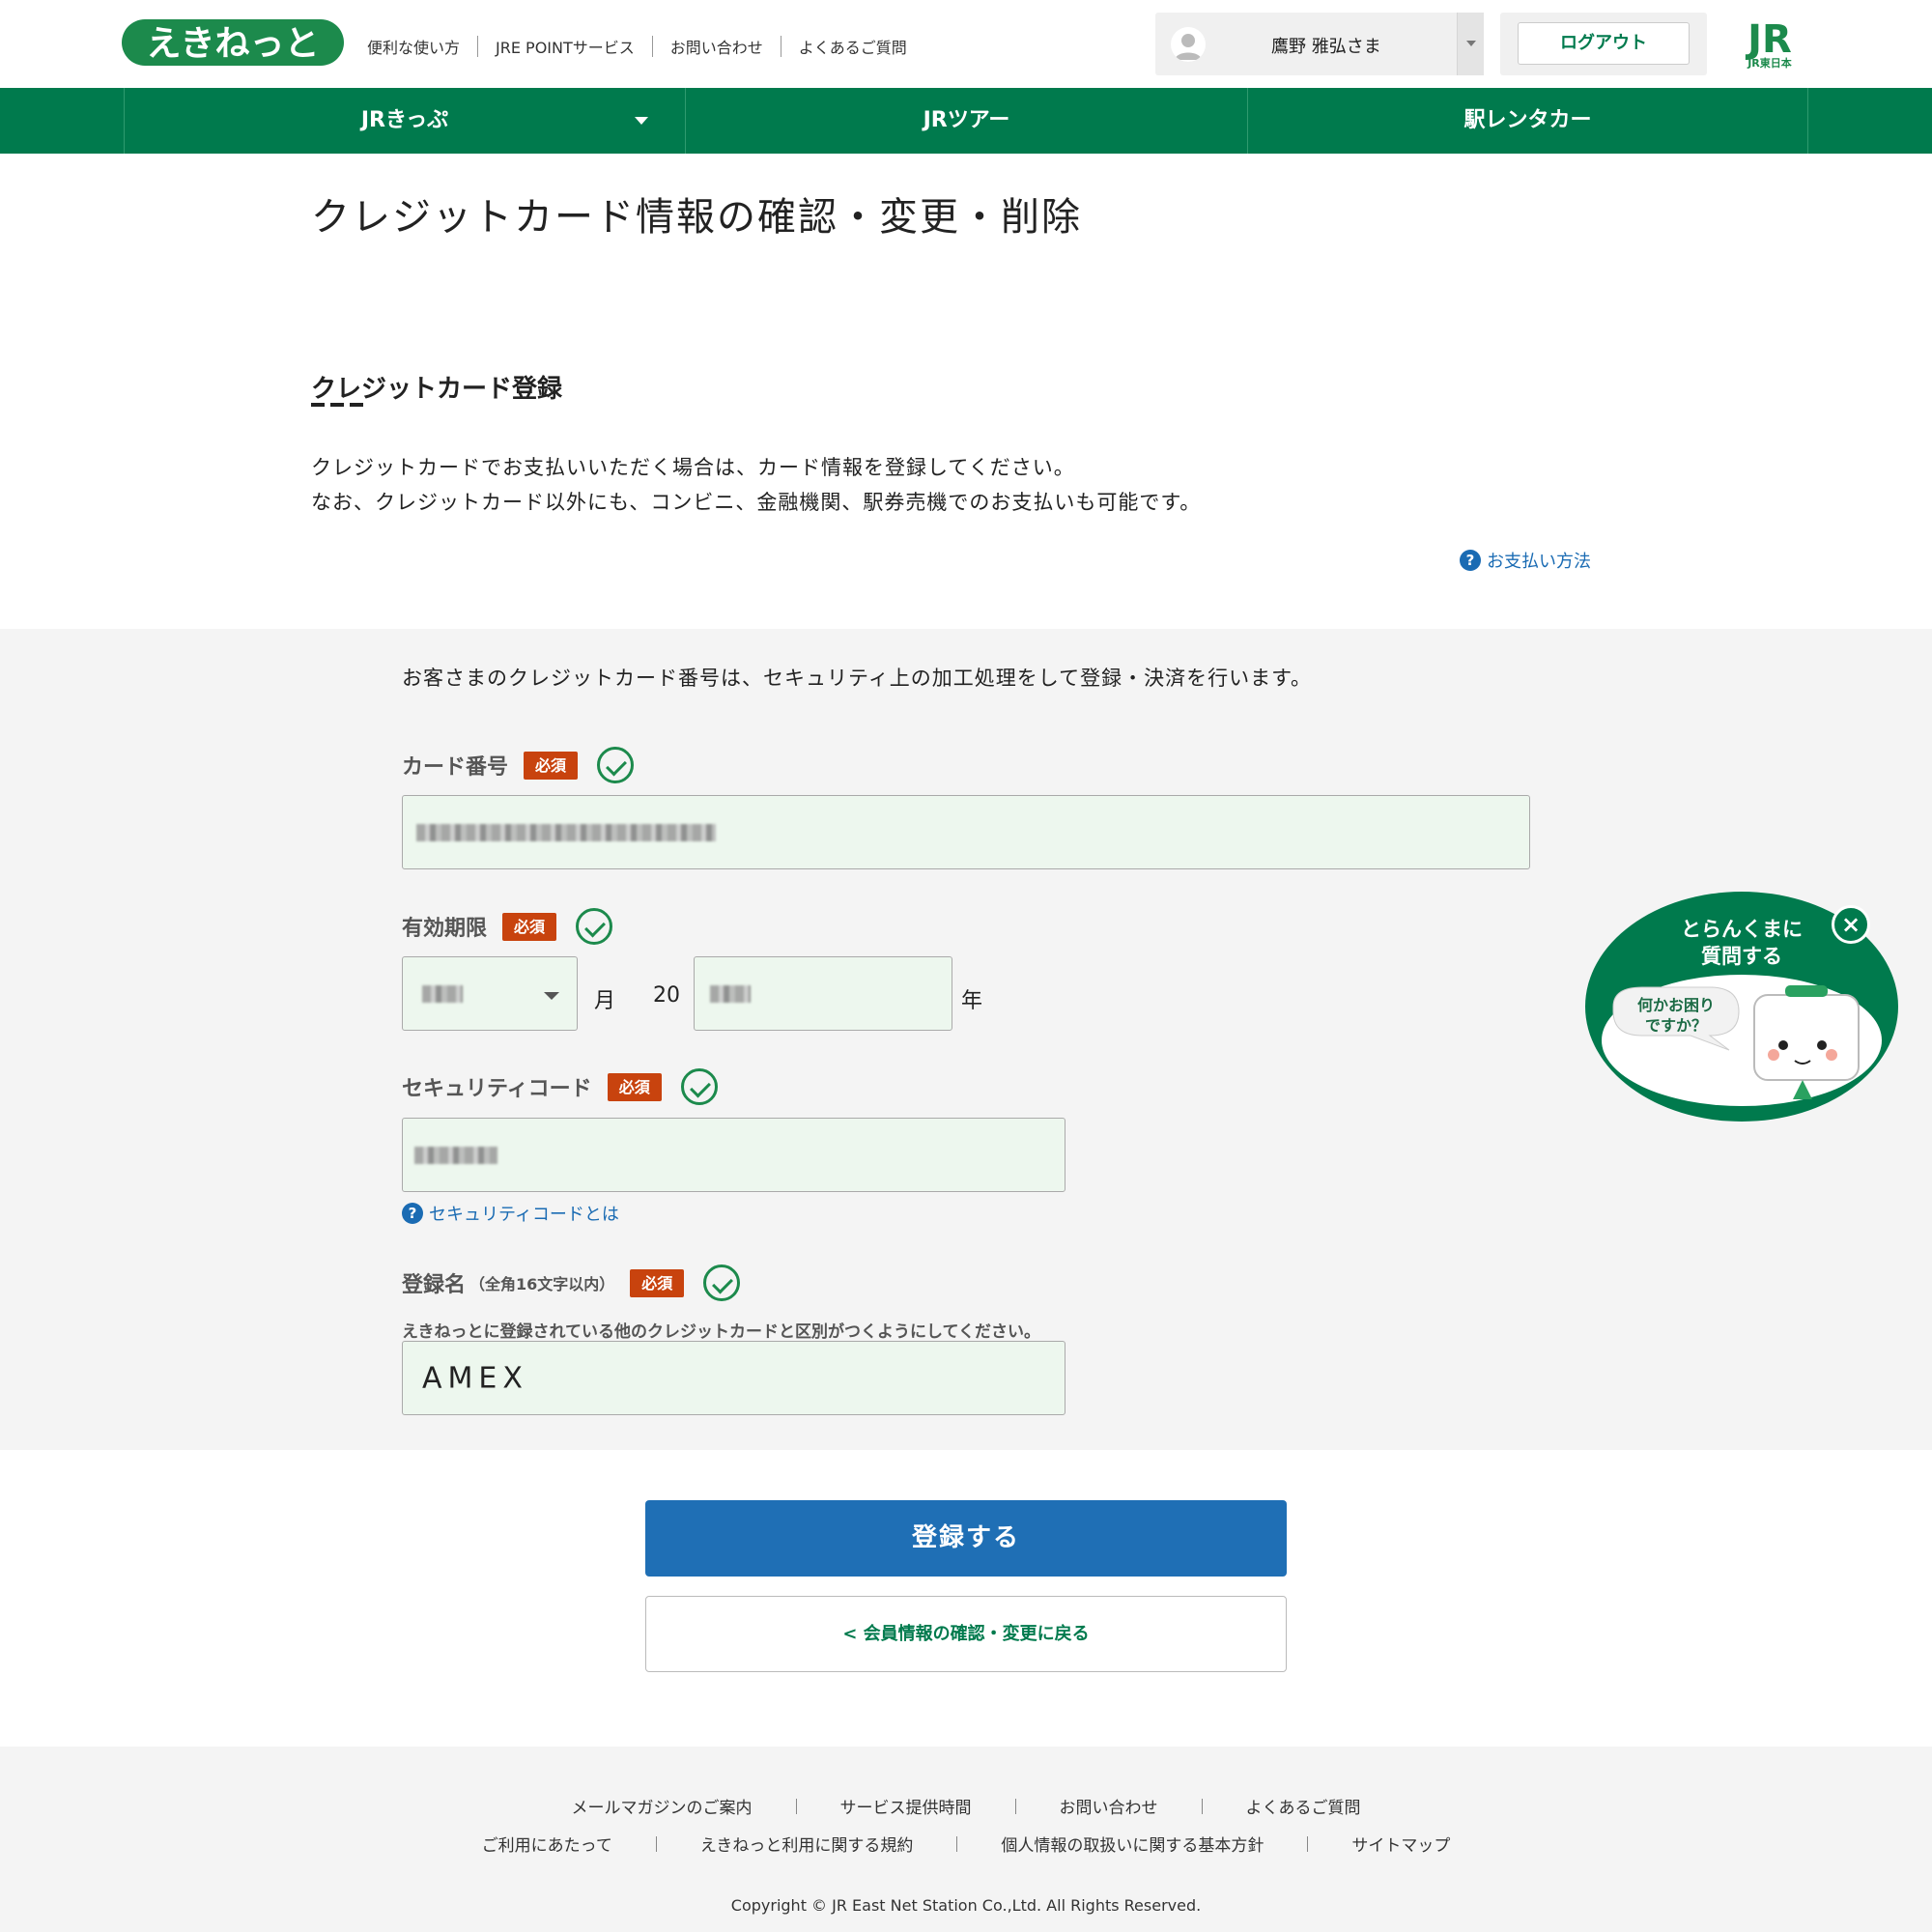 The width and height of the screenshot is (1932, 1932). I want to click on svg-text: ですか？, so click(1676, 1025).